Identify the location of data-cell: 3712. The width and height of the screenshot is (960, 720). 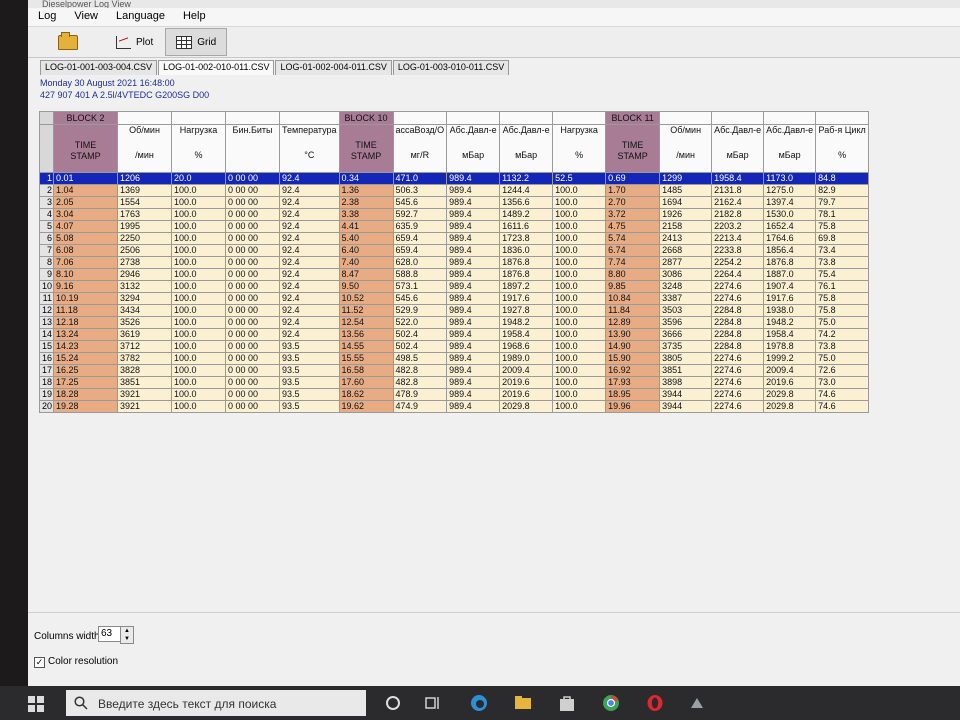
(145, 346).